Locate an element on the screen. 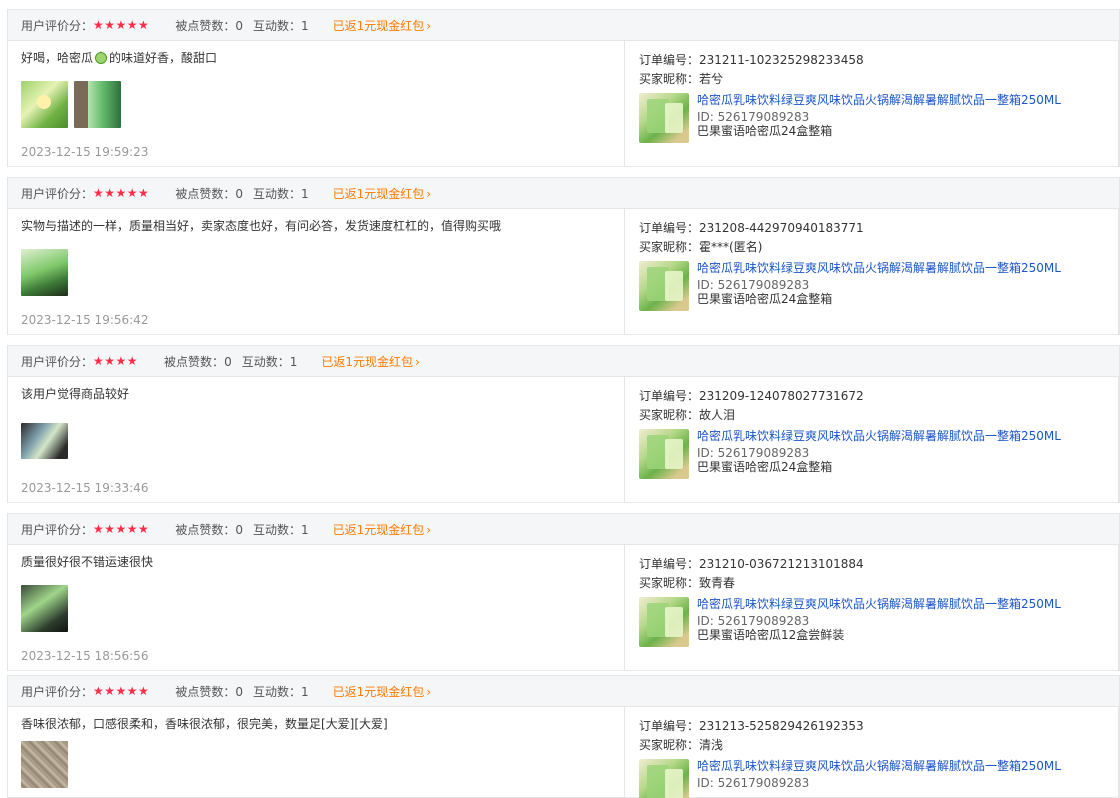 Image resolution: width=1120 pixels, height=798 pixels. order-number-value: 231211-102325298233458 is located at coordinates (781, 60).